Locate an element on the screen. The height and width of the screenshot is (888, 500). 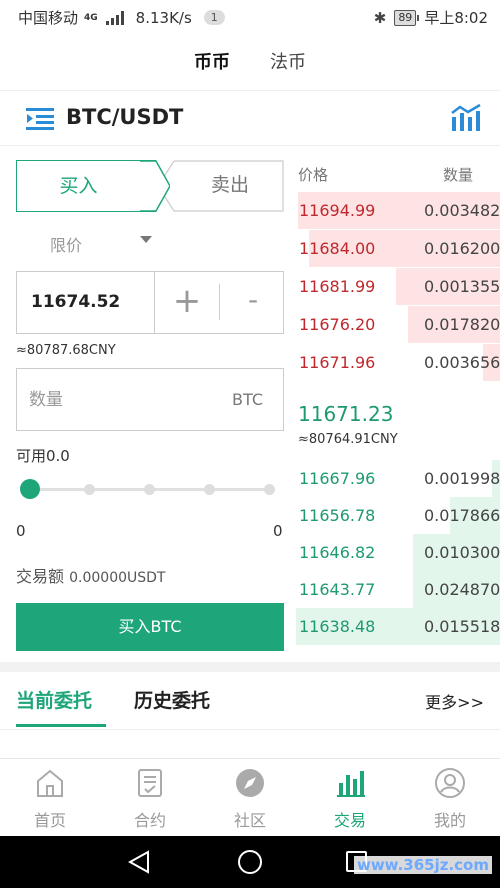
network-type: 4G is located at coordinates (91, 17).